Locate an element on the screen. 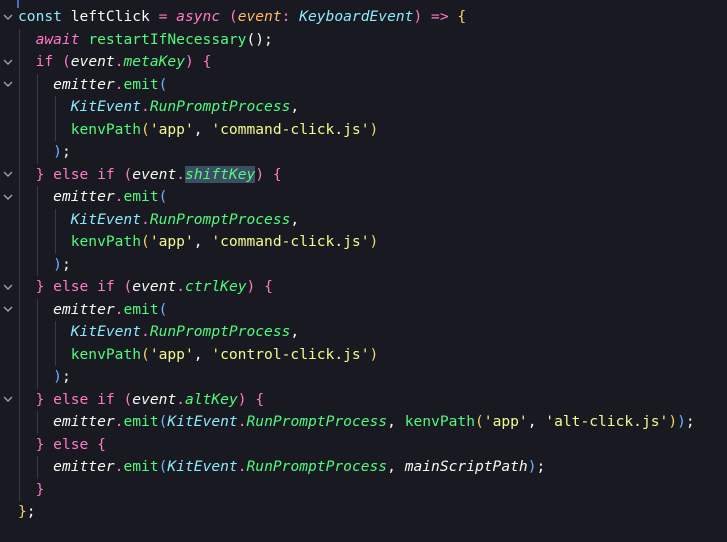  code-line: } else if (event.ctrlKey) { is located at coordinates (145, 287).